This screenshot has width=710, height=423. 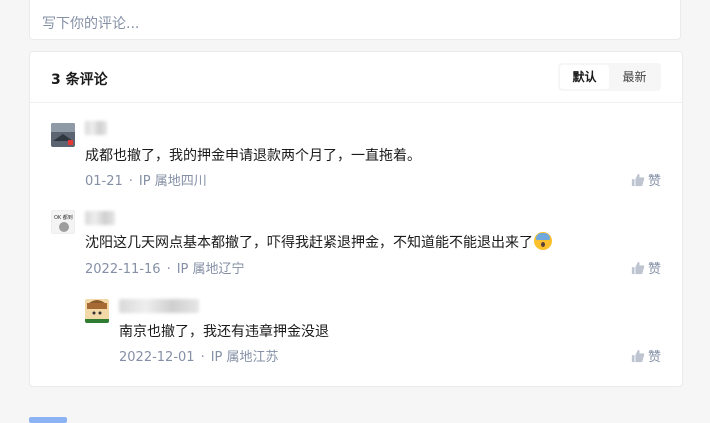 What do you see at coordinates (79, 80) in the screenshot?
I see `comment-count: 3 条评论` at bounding box center [79, 80].